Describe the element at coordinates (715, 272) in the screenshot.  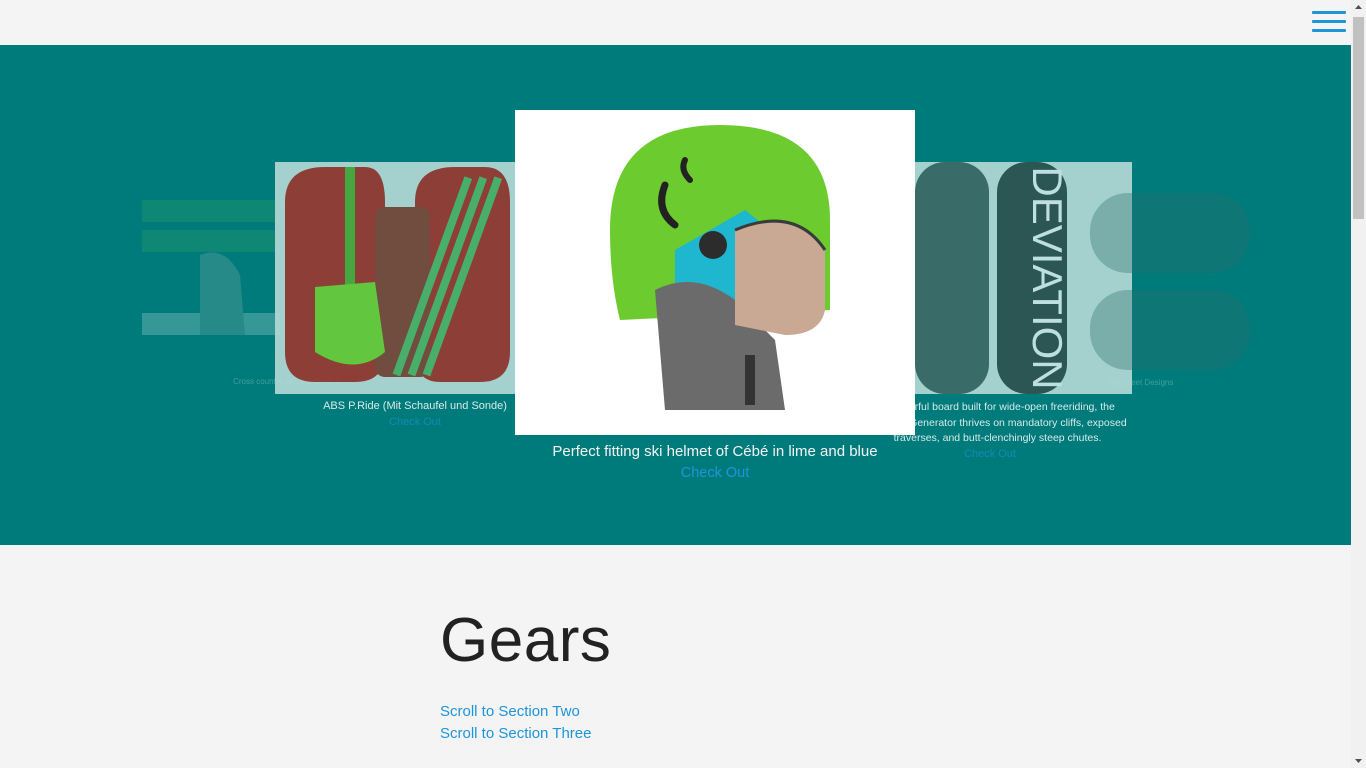
I see `helmet-image` at that location.